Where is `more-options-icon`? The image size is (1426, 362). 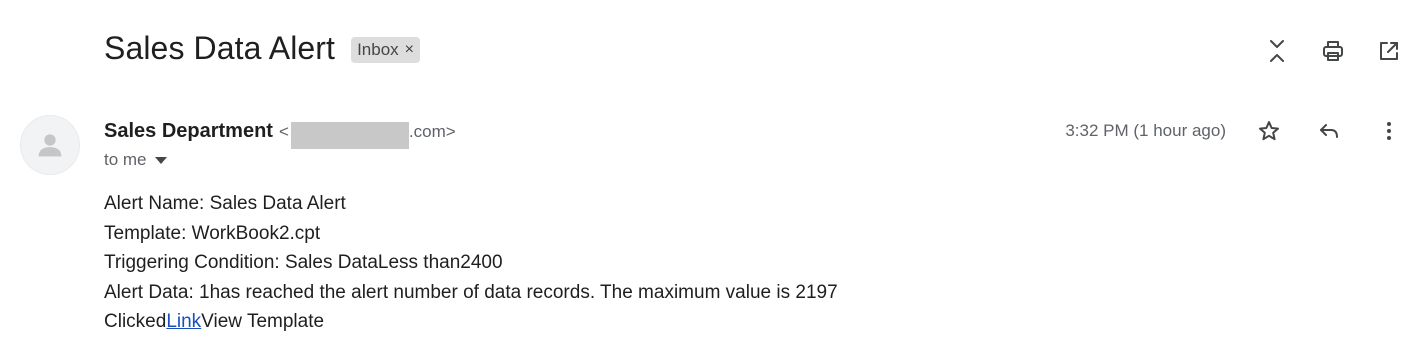 more-options-icon is located at coordinates (1389, 131).